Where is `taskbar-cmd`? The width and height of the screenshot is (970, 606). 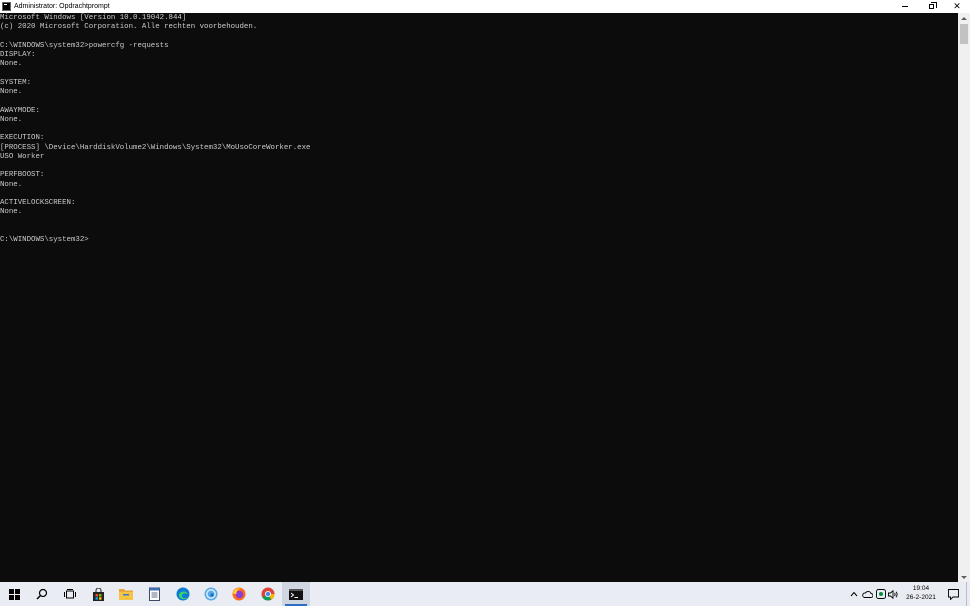
taskbar-cmd is located at coordinates (296, 594).